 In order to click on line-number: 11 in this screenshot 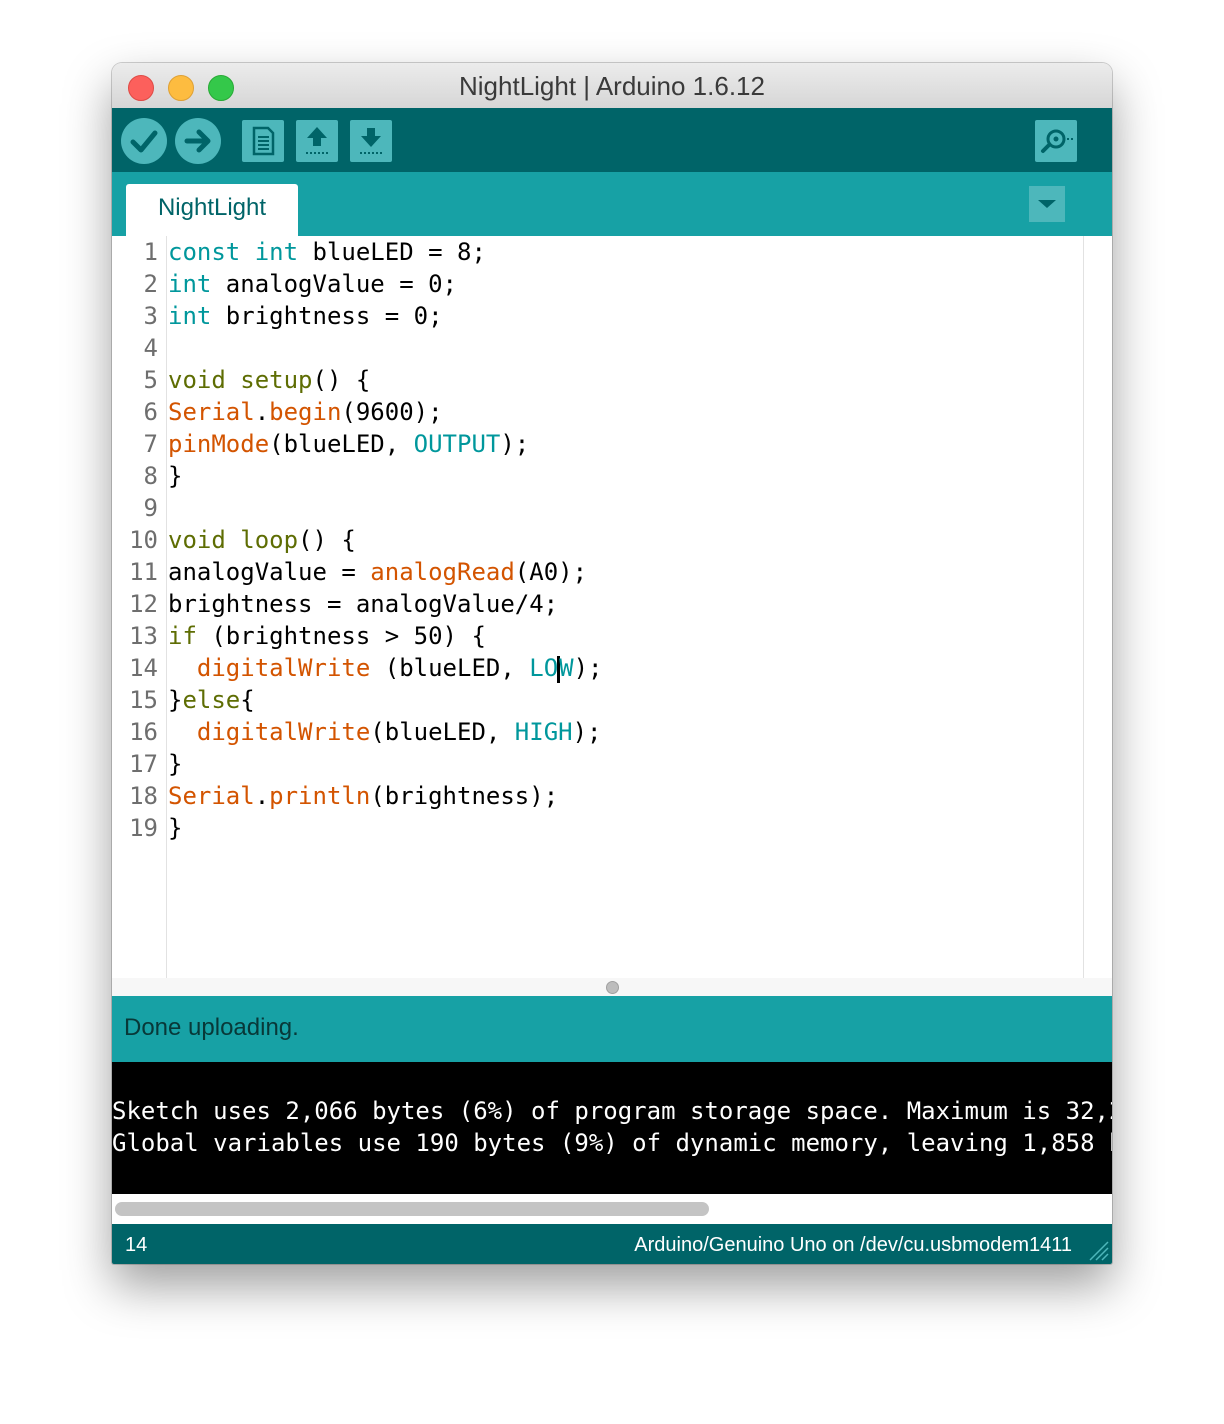, I will do `click(143, 572)`.